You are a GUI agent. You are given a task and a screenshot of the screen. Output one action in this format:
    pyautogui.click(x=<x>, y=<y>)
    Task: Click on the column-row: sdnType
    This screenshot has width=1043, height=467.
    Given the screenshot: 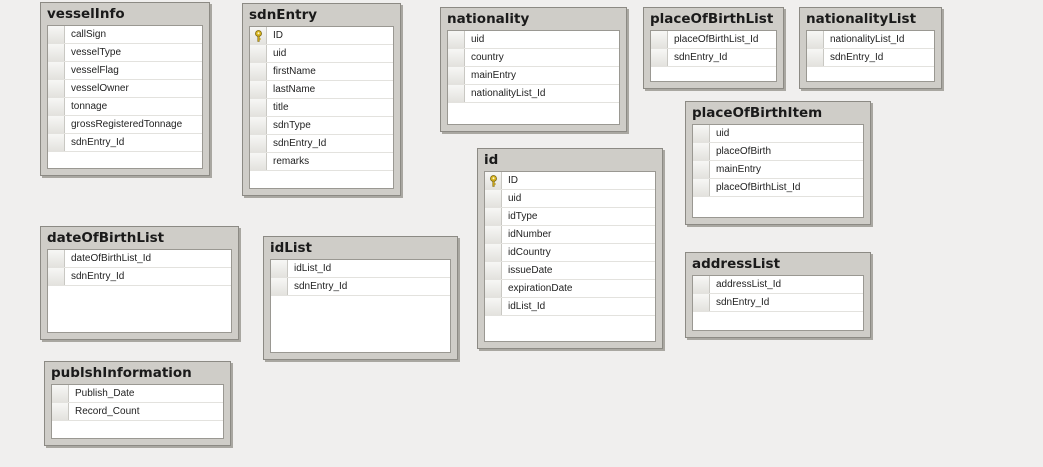 What is the action you would take?
    pyautogui.click(x=321, y=126)
    